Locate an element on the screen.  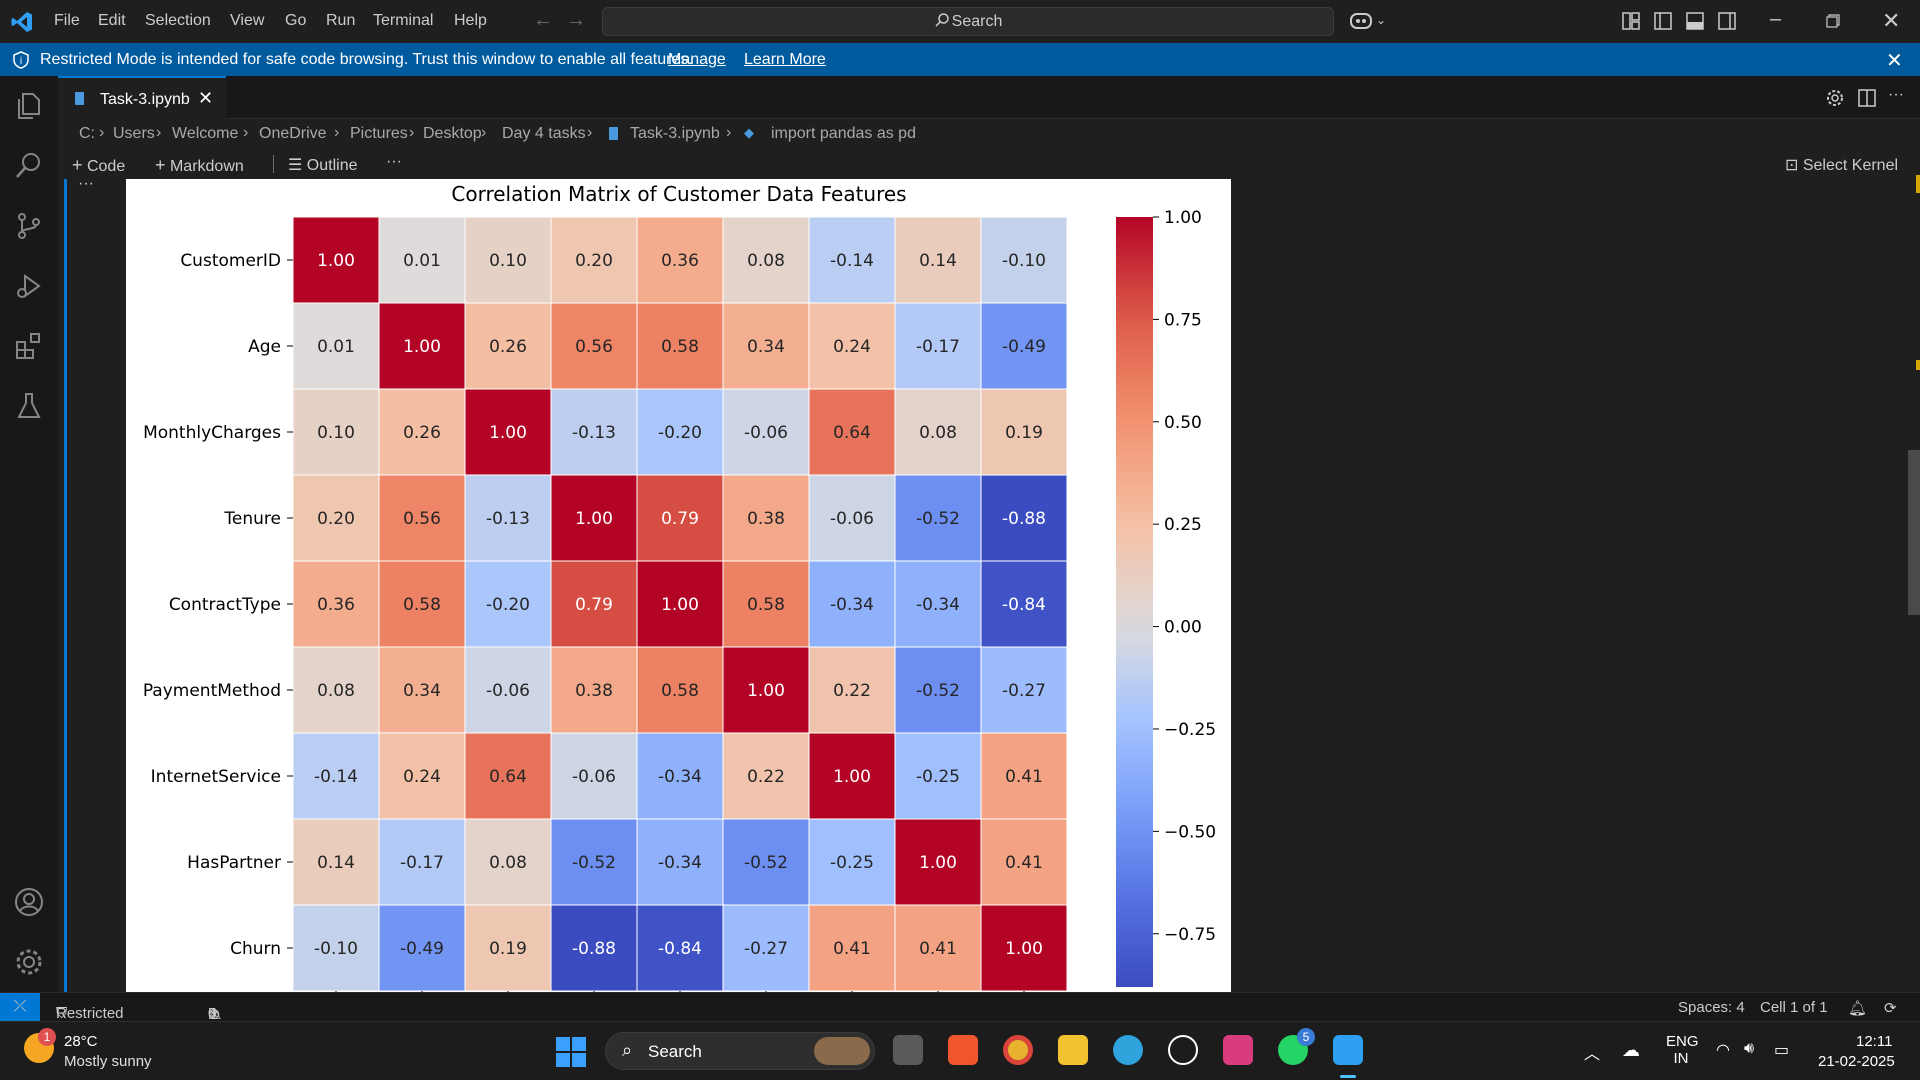
task-view-icon is located at coordinates (908, 1050).